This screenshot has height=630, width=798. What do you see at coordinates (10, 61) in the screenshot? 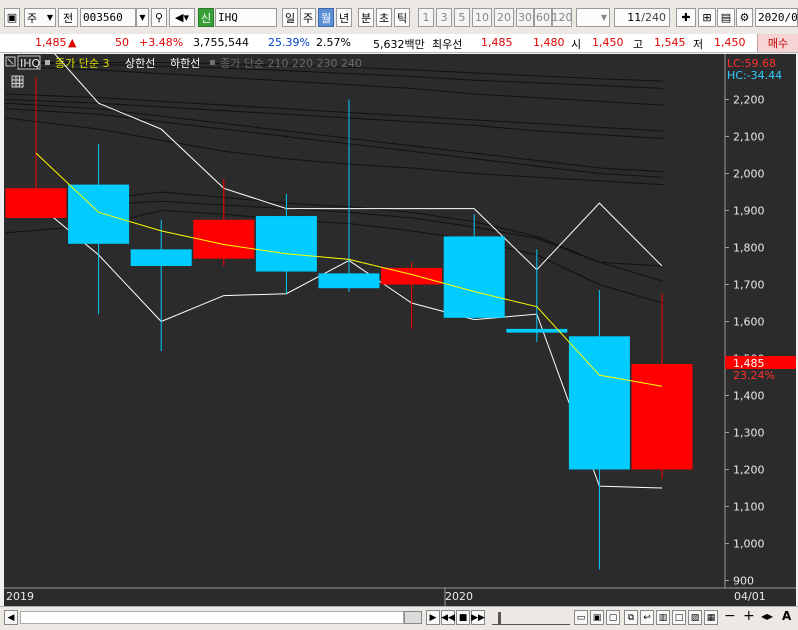
I see `legend-box-mark` at bounding box center [10, 61].